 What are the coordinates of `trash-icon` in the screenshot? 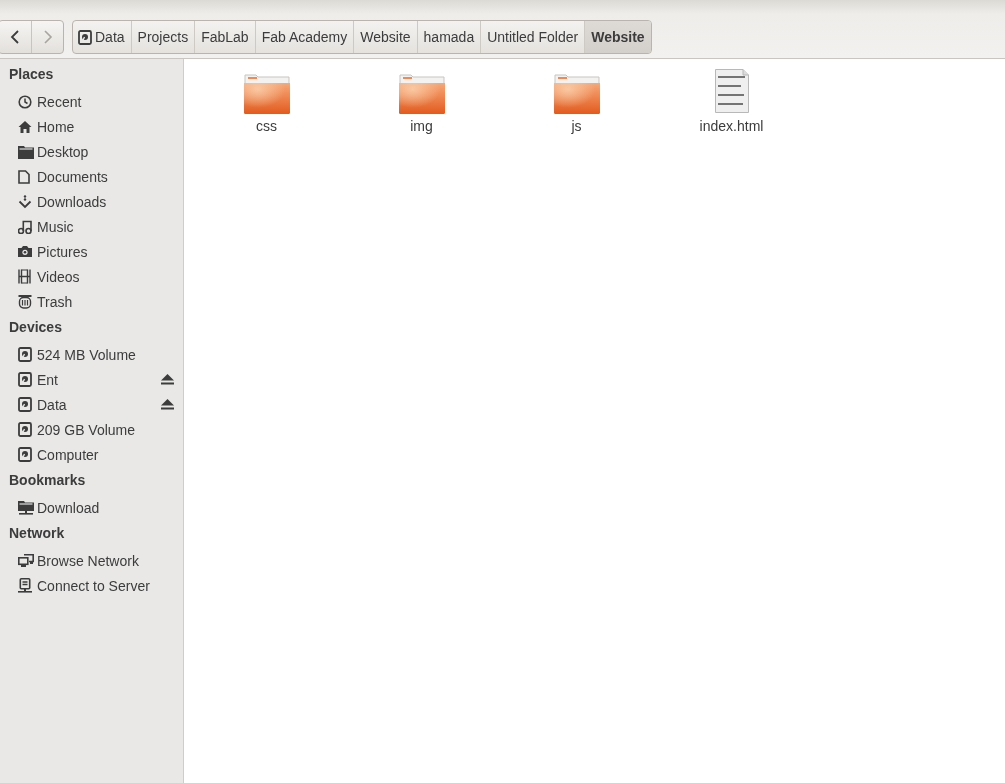 It's located at (25, 301).